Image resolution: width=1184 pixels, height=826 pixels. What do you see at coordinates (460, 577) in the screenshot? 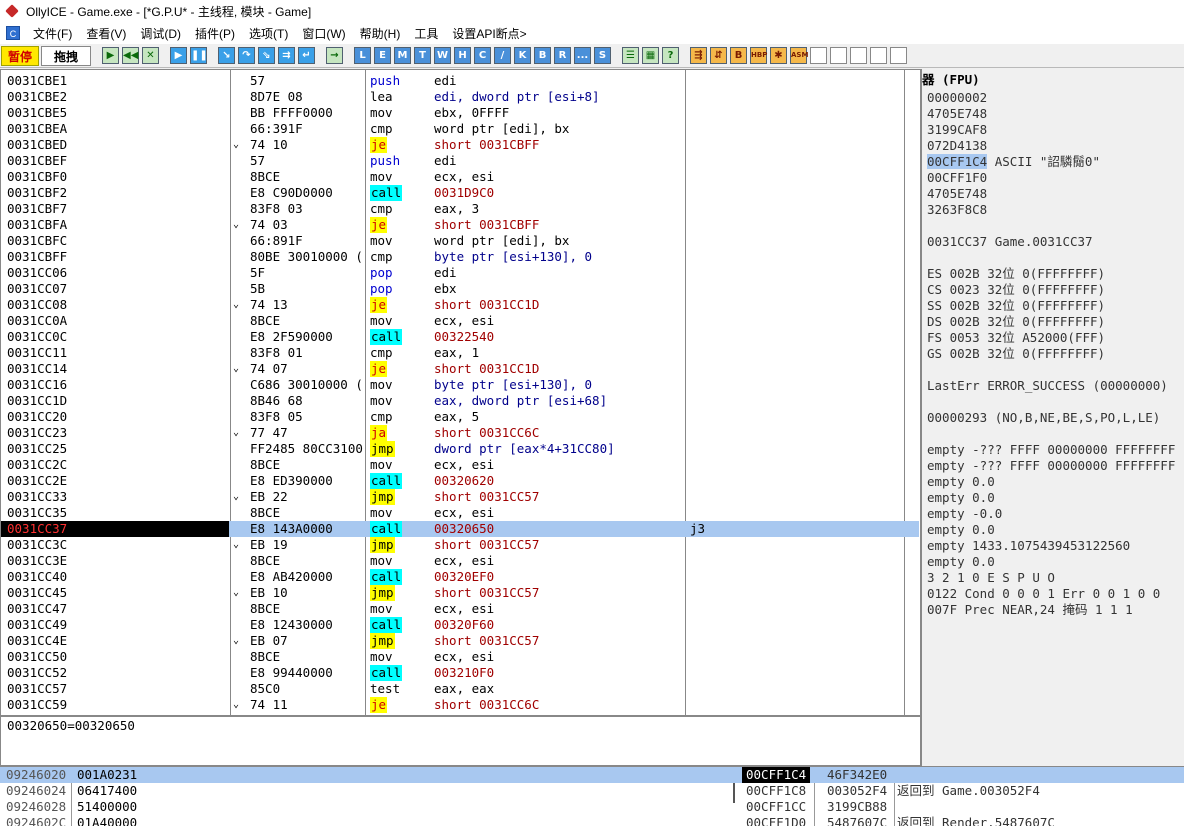
I see `instruction-row: 0031CC40 E8 AB420000 call 00320EF0` at bounding box center [460, 577].